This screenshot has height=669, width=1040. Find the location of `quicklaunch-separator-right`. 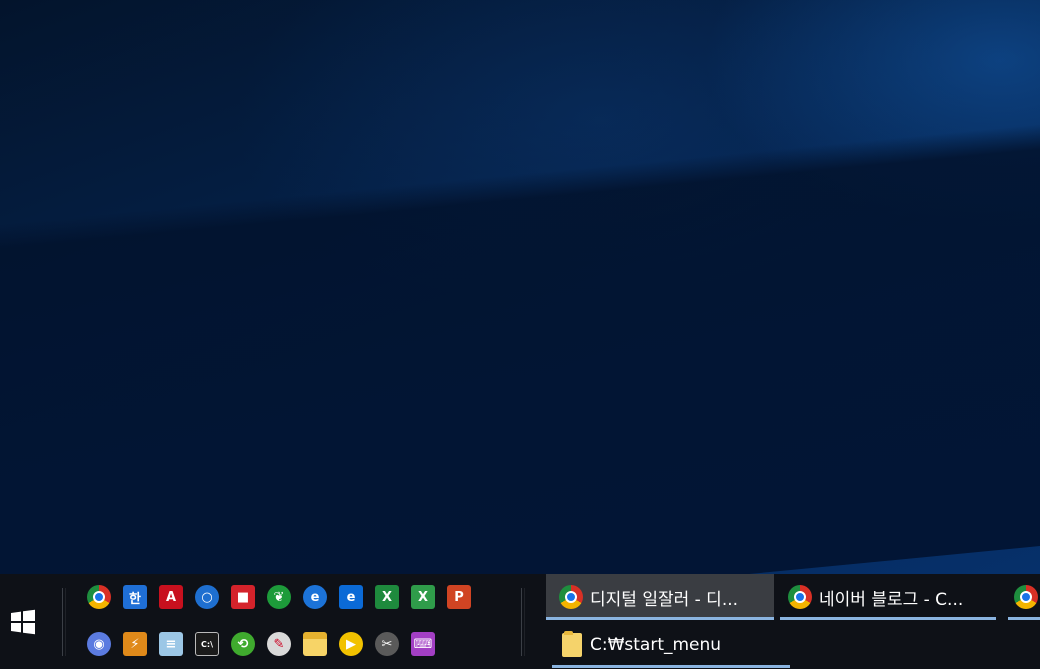

quicklaunch-separator-right is located at coordinates (523, 622).